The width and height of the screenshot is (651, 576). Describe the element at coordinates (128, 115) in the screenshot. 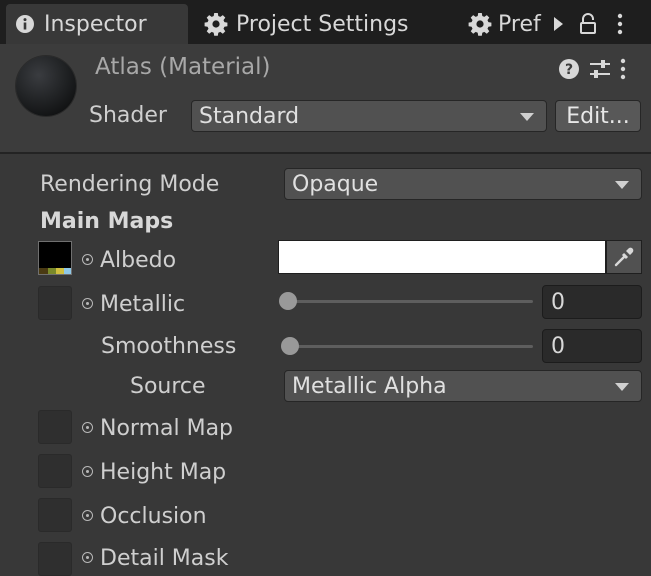

I see `shader-label: Shader` at that location.